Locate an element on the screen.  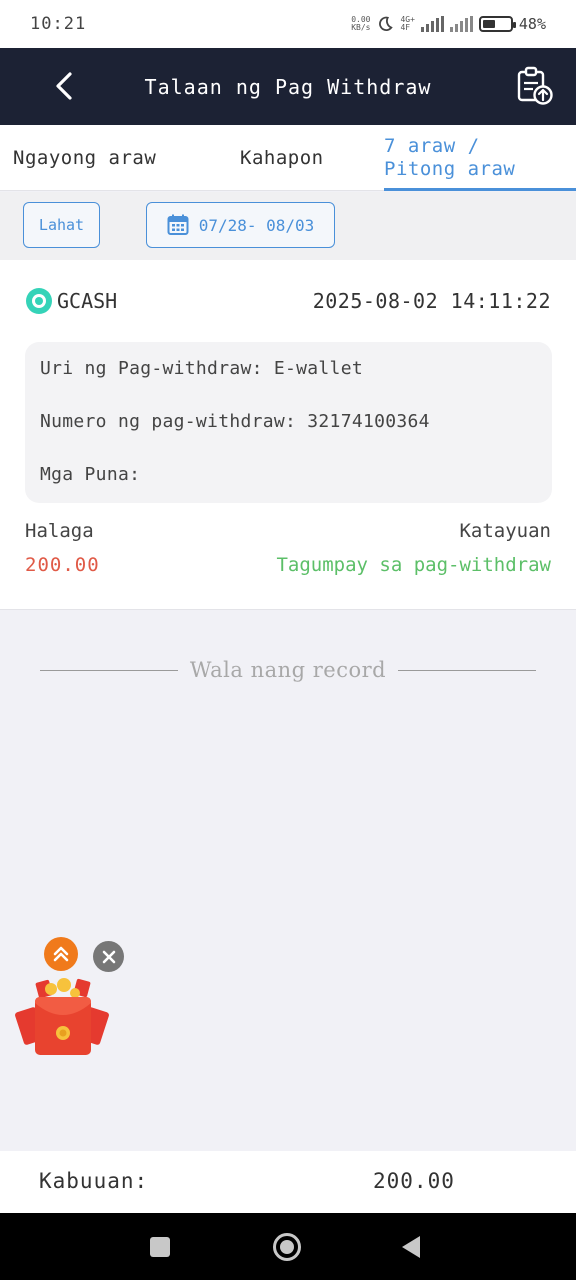
status-value: Tagumpay sa pag-withdraw is located at coordinates (413, 565).